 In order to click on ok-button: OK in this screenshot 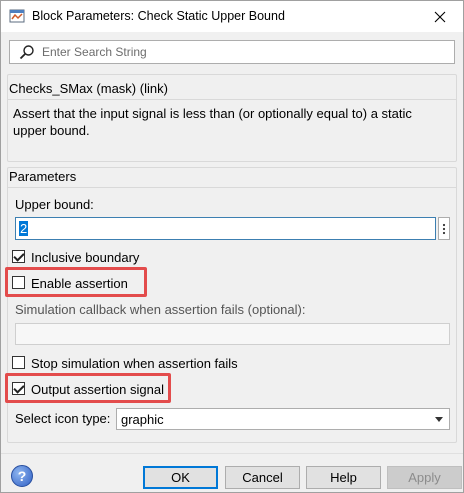, I will do `click(180, 477)`.